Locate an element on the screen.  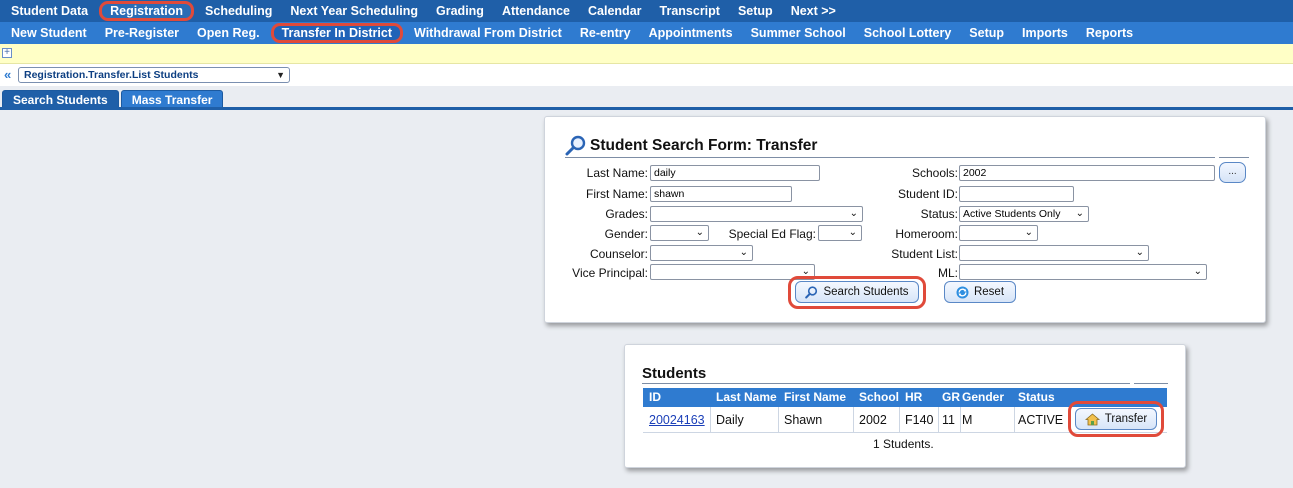
subnav-reports: Reports is located at coordinates (1109, 33).